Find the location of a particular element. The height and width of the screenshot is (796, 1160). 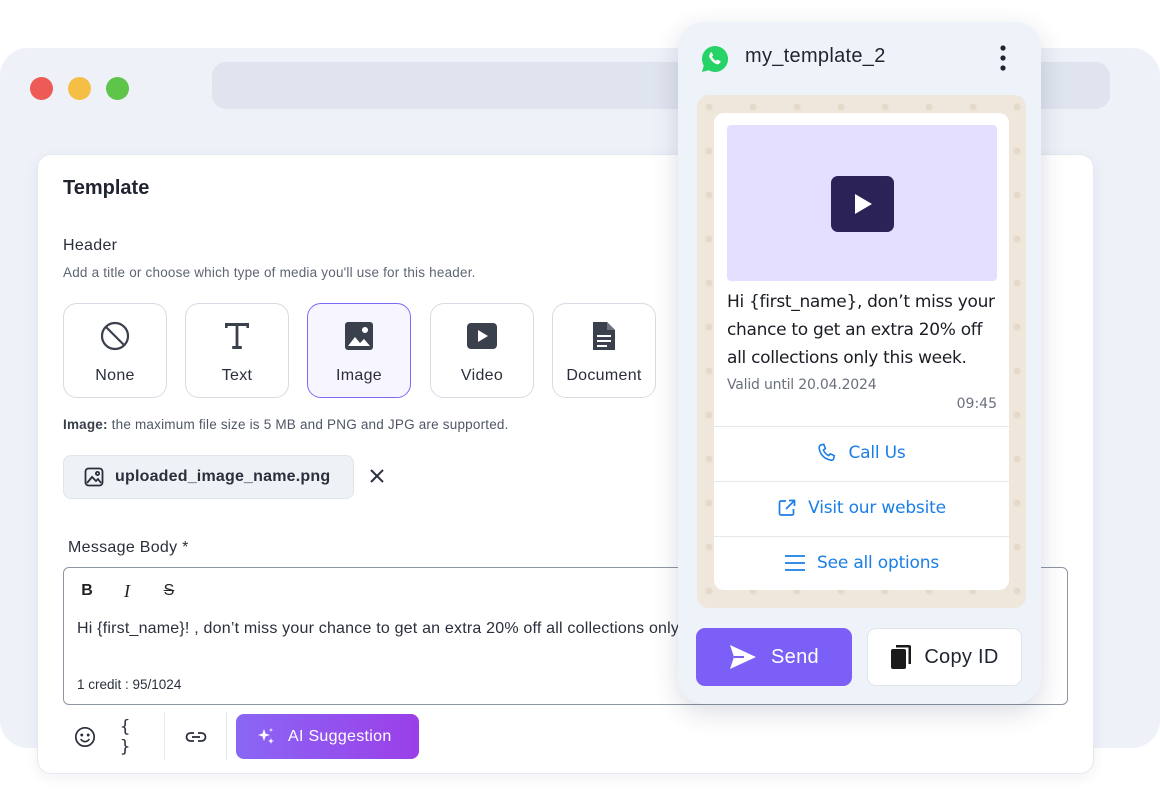

header-type-label: Image is located at coordinates (359, 375).